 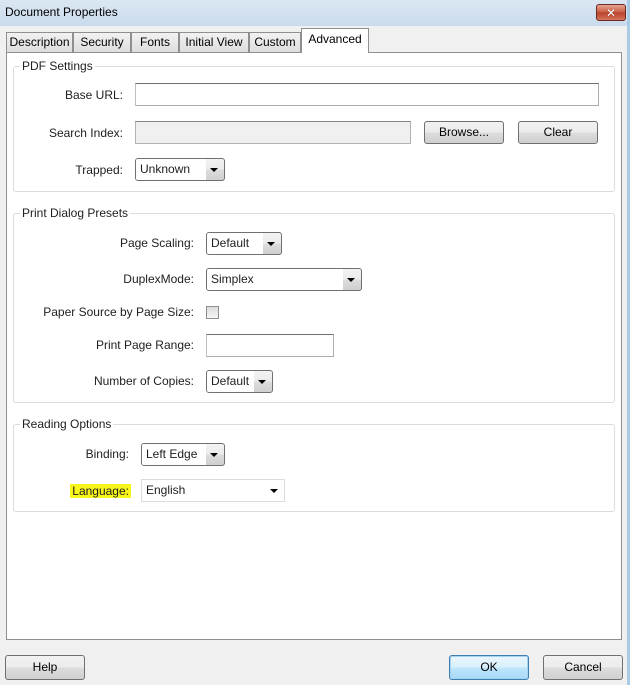 I want to click on close-button: ✕, so click(x=611, y=12).